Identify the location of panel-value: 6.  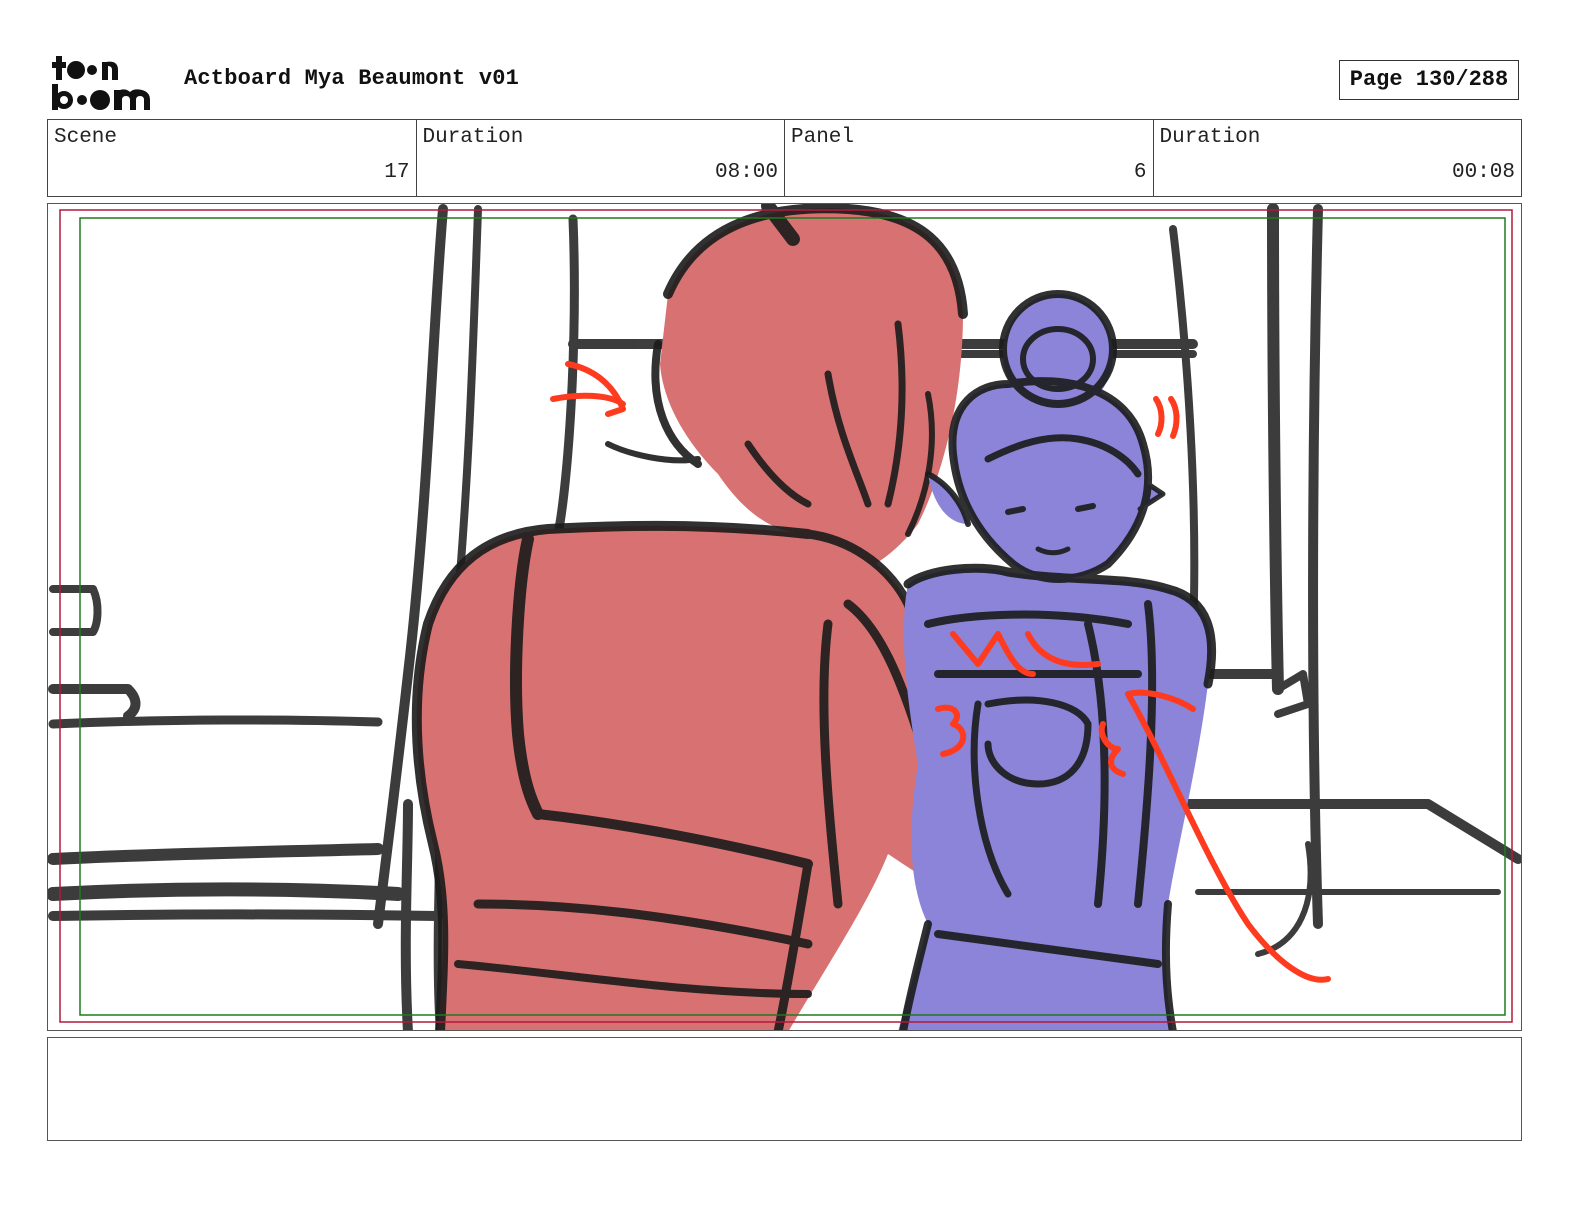
(1140, 172).